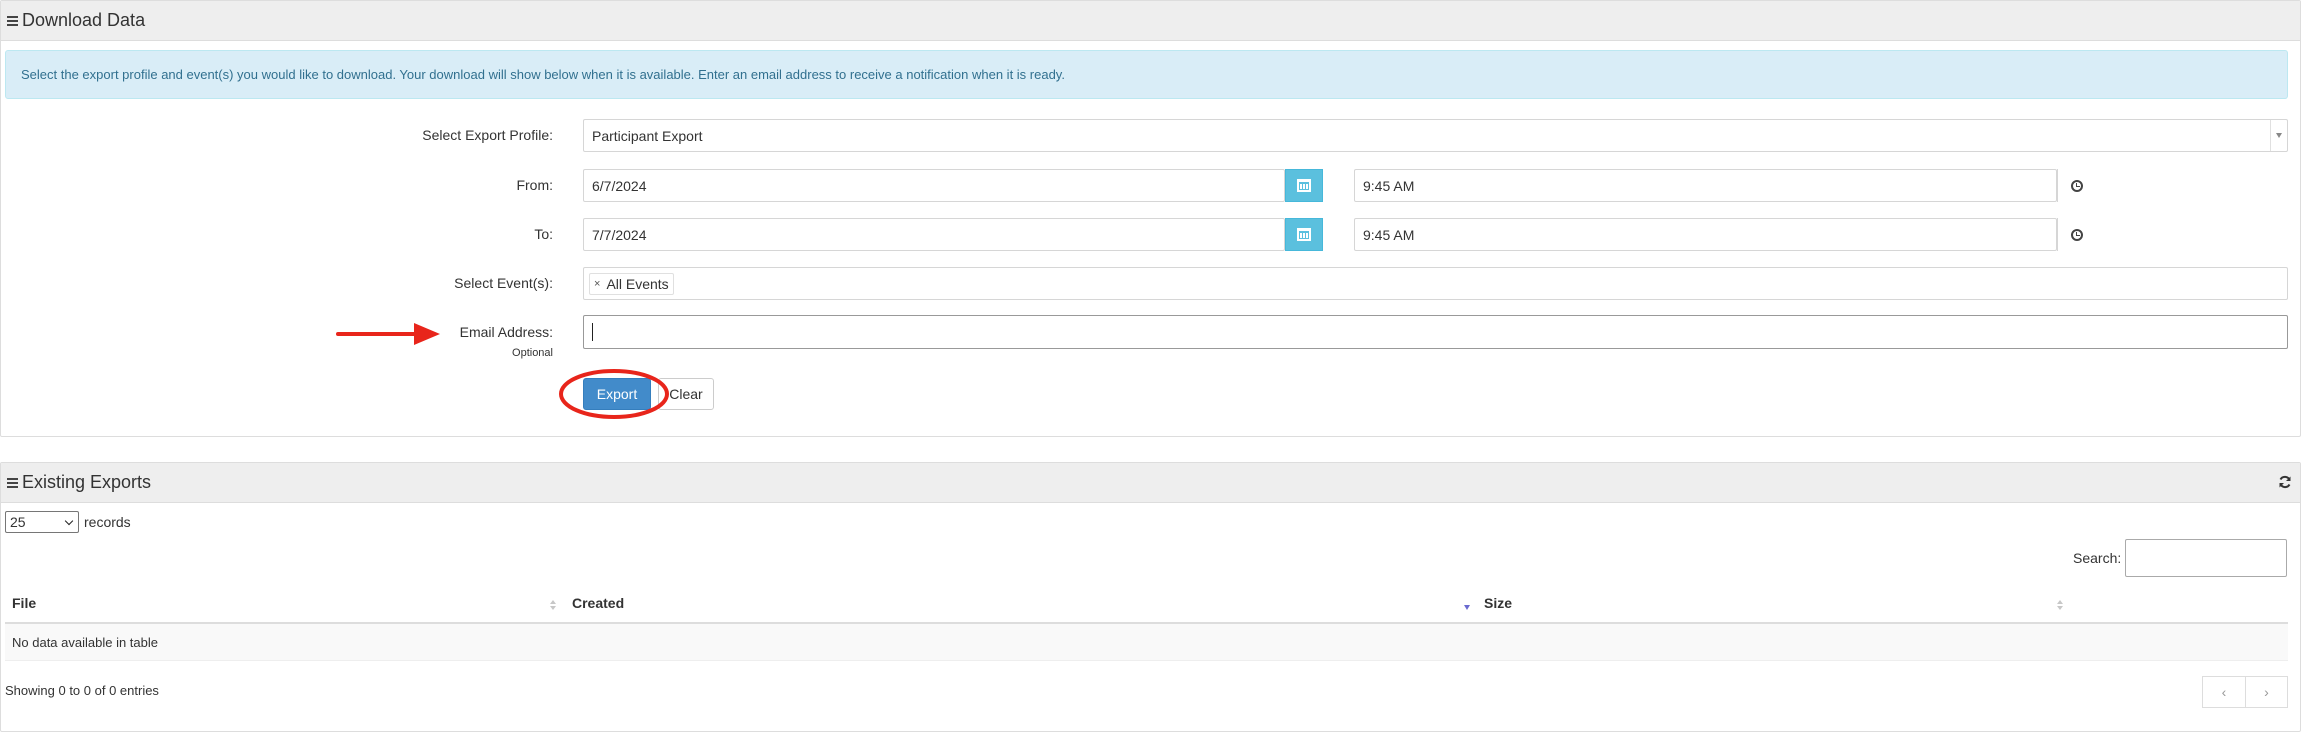 Image resolution: width=2319 pixels, height=749 pixels. I want to click on column-header-size: Size, so click(1498, 603).